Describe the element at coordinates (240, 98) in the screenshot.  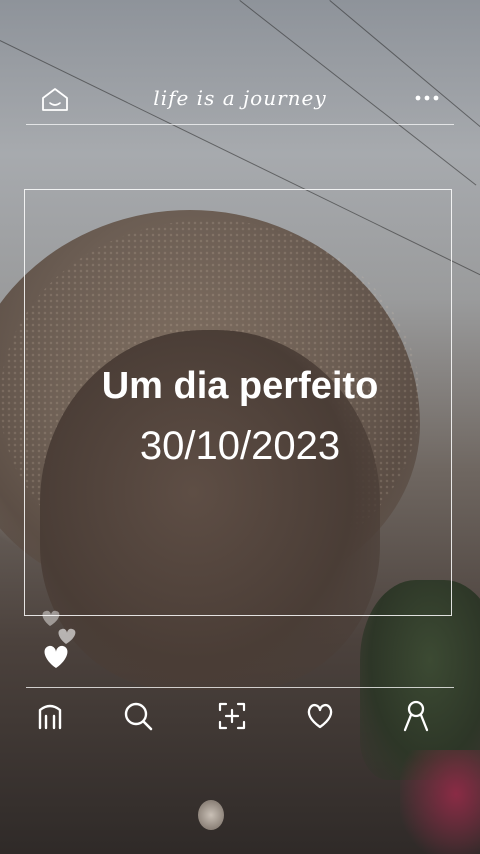
I see `tagline: life is a journey` at that location.